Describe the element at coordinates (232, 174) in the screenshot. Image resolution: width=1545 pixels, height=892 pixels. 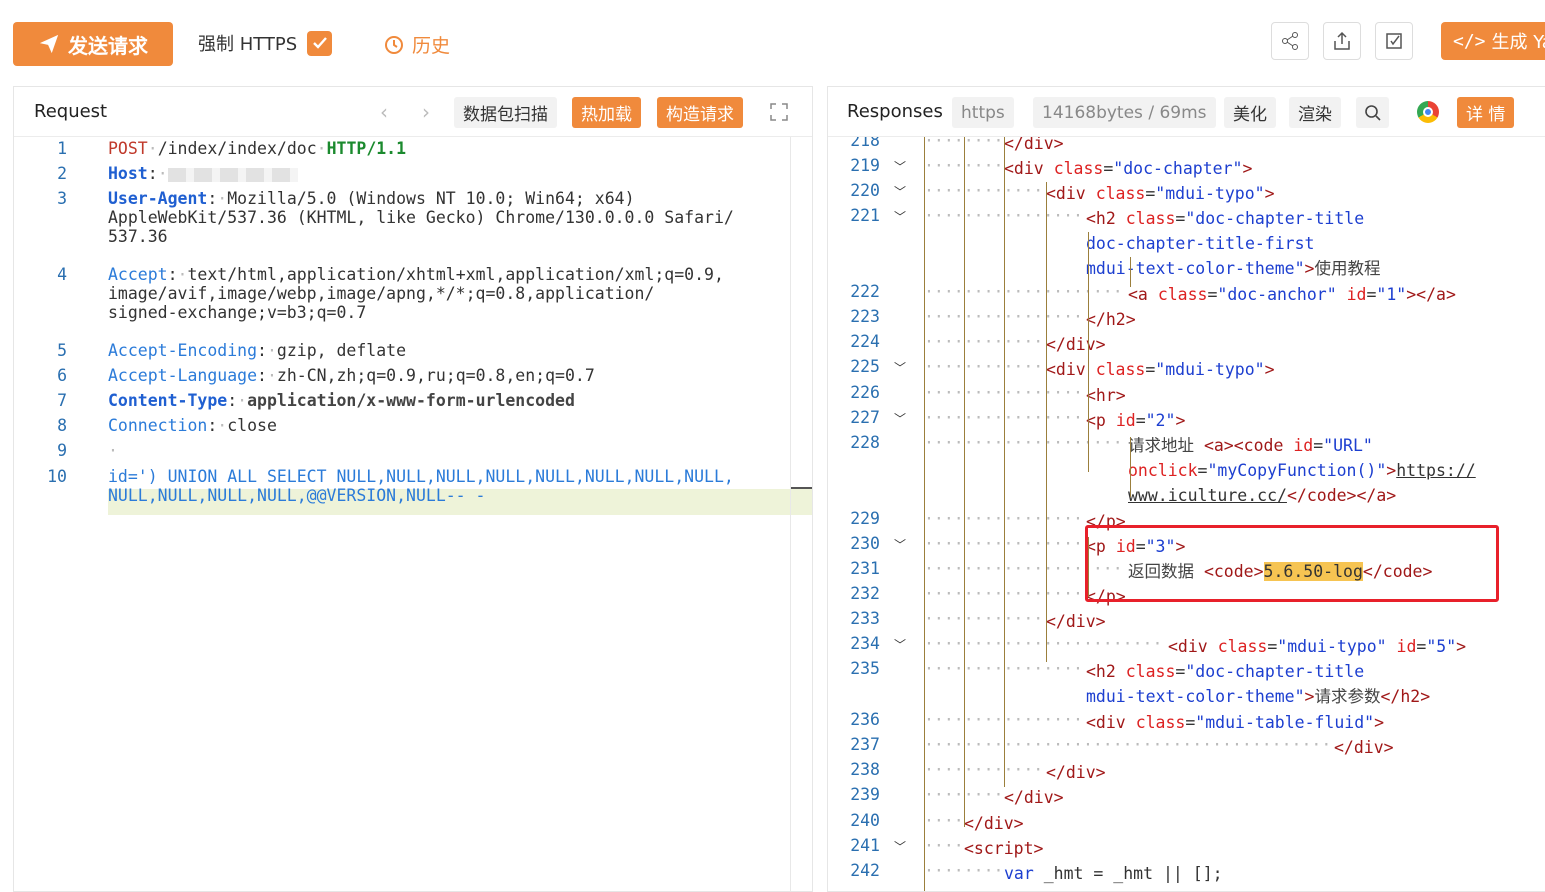
I see `redacted-host` at that location.